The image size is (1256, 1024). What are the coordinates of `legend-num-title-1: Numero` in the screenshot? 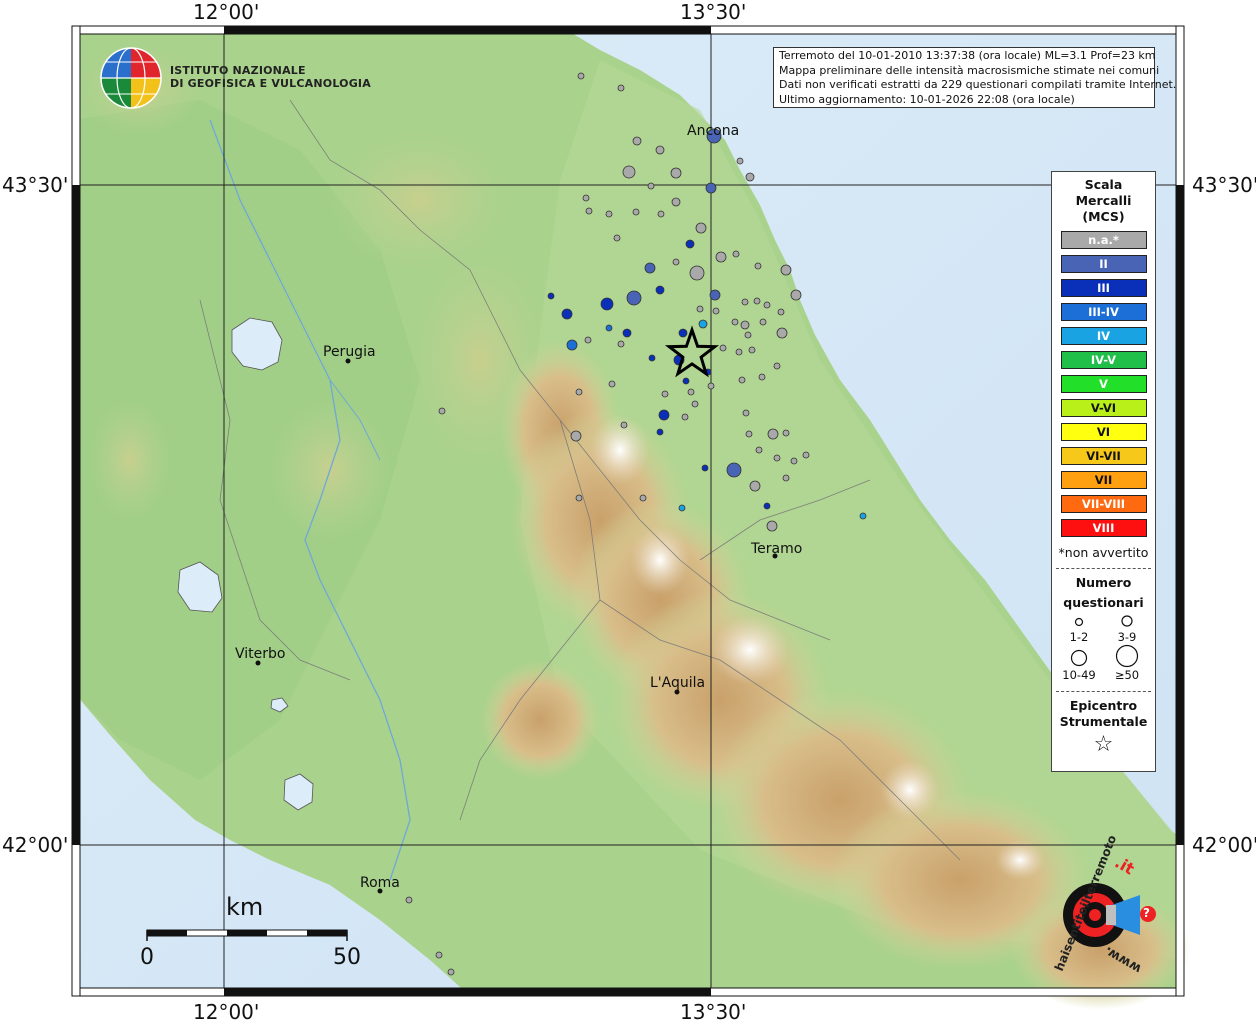 It's located at (1103, 582).